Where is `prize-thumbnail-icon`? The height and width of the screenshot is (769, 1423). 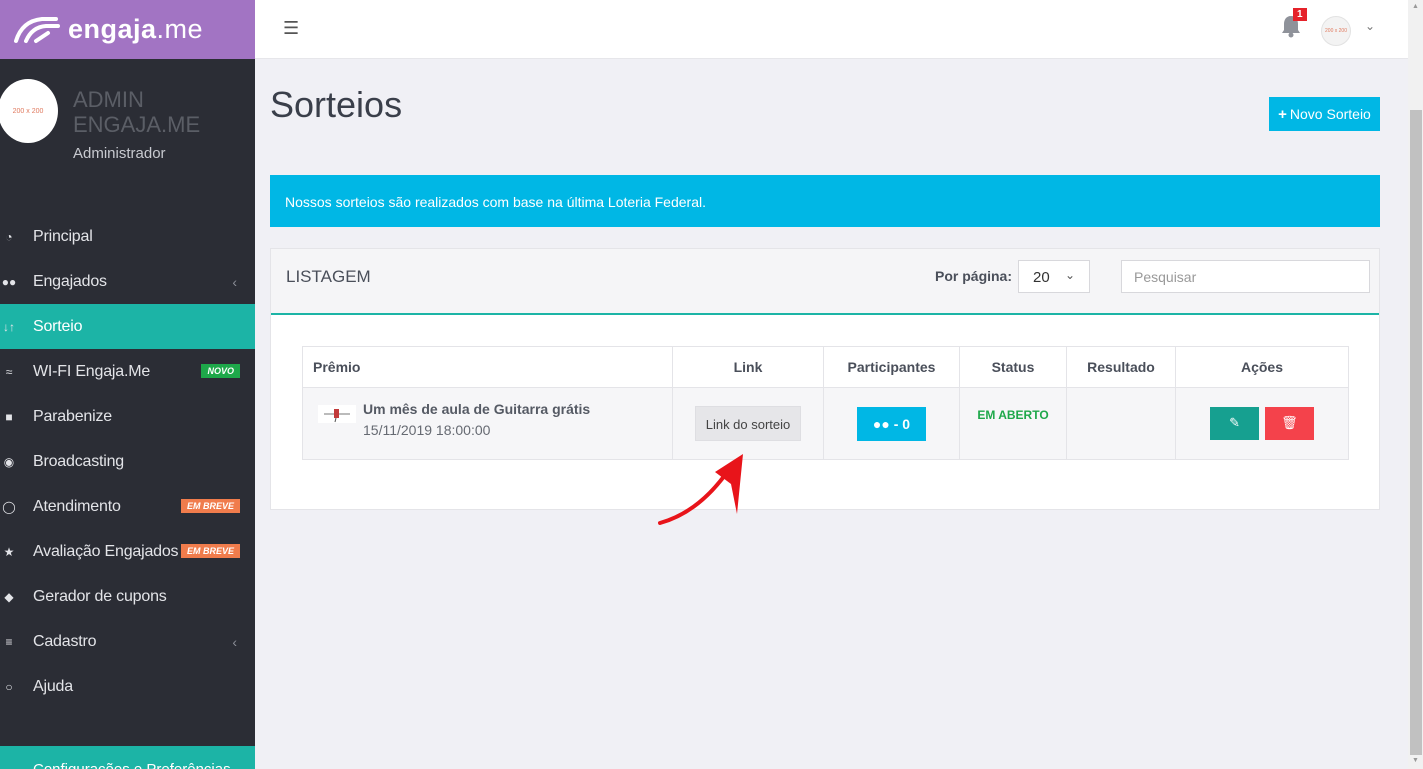 prize-thumbnail-icon is located at coordinates (337, 414).